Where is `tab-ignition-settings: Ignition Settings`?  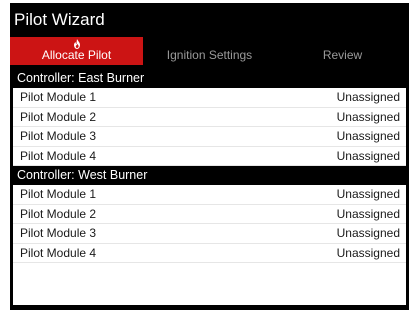
tab-ignition-settings: Ignition Settings is located at coordinates (209, 51).